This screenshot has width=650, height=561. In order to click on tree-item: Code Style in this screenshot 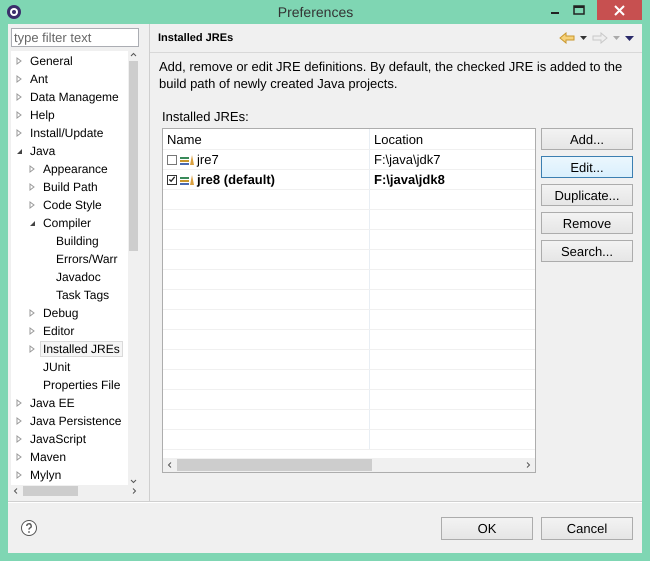, I will do `click(72, 205)`.